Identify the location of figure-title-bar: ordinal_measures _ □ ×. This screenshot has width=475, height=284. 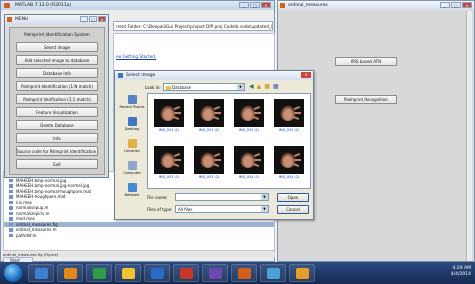
(376, 5).